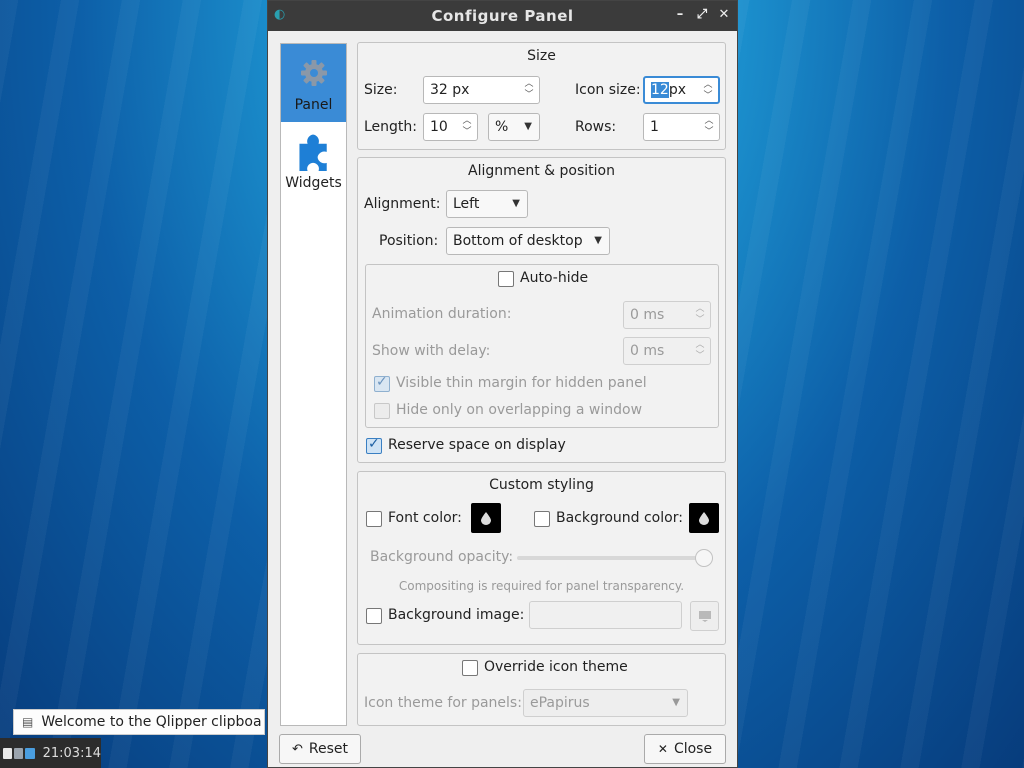 This screenshot has width=1024, height=768. I want to click on notification-text: Welcome to the Qlipper clipboa, so click(151, 722).